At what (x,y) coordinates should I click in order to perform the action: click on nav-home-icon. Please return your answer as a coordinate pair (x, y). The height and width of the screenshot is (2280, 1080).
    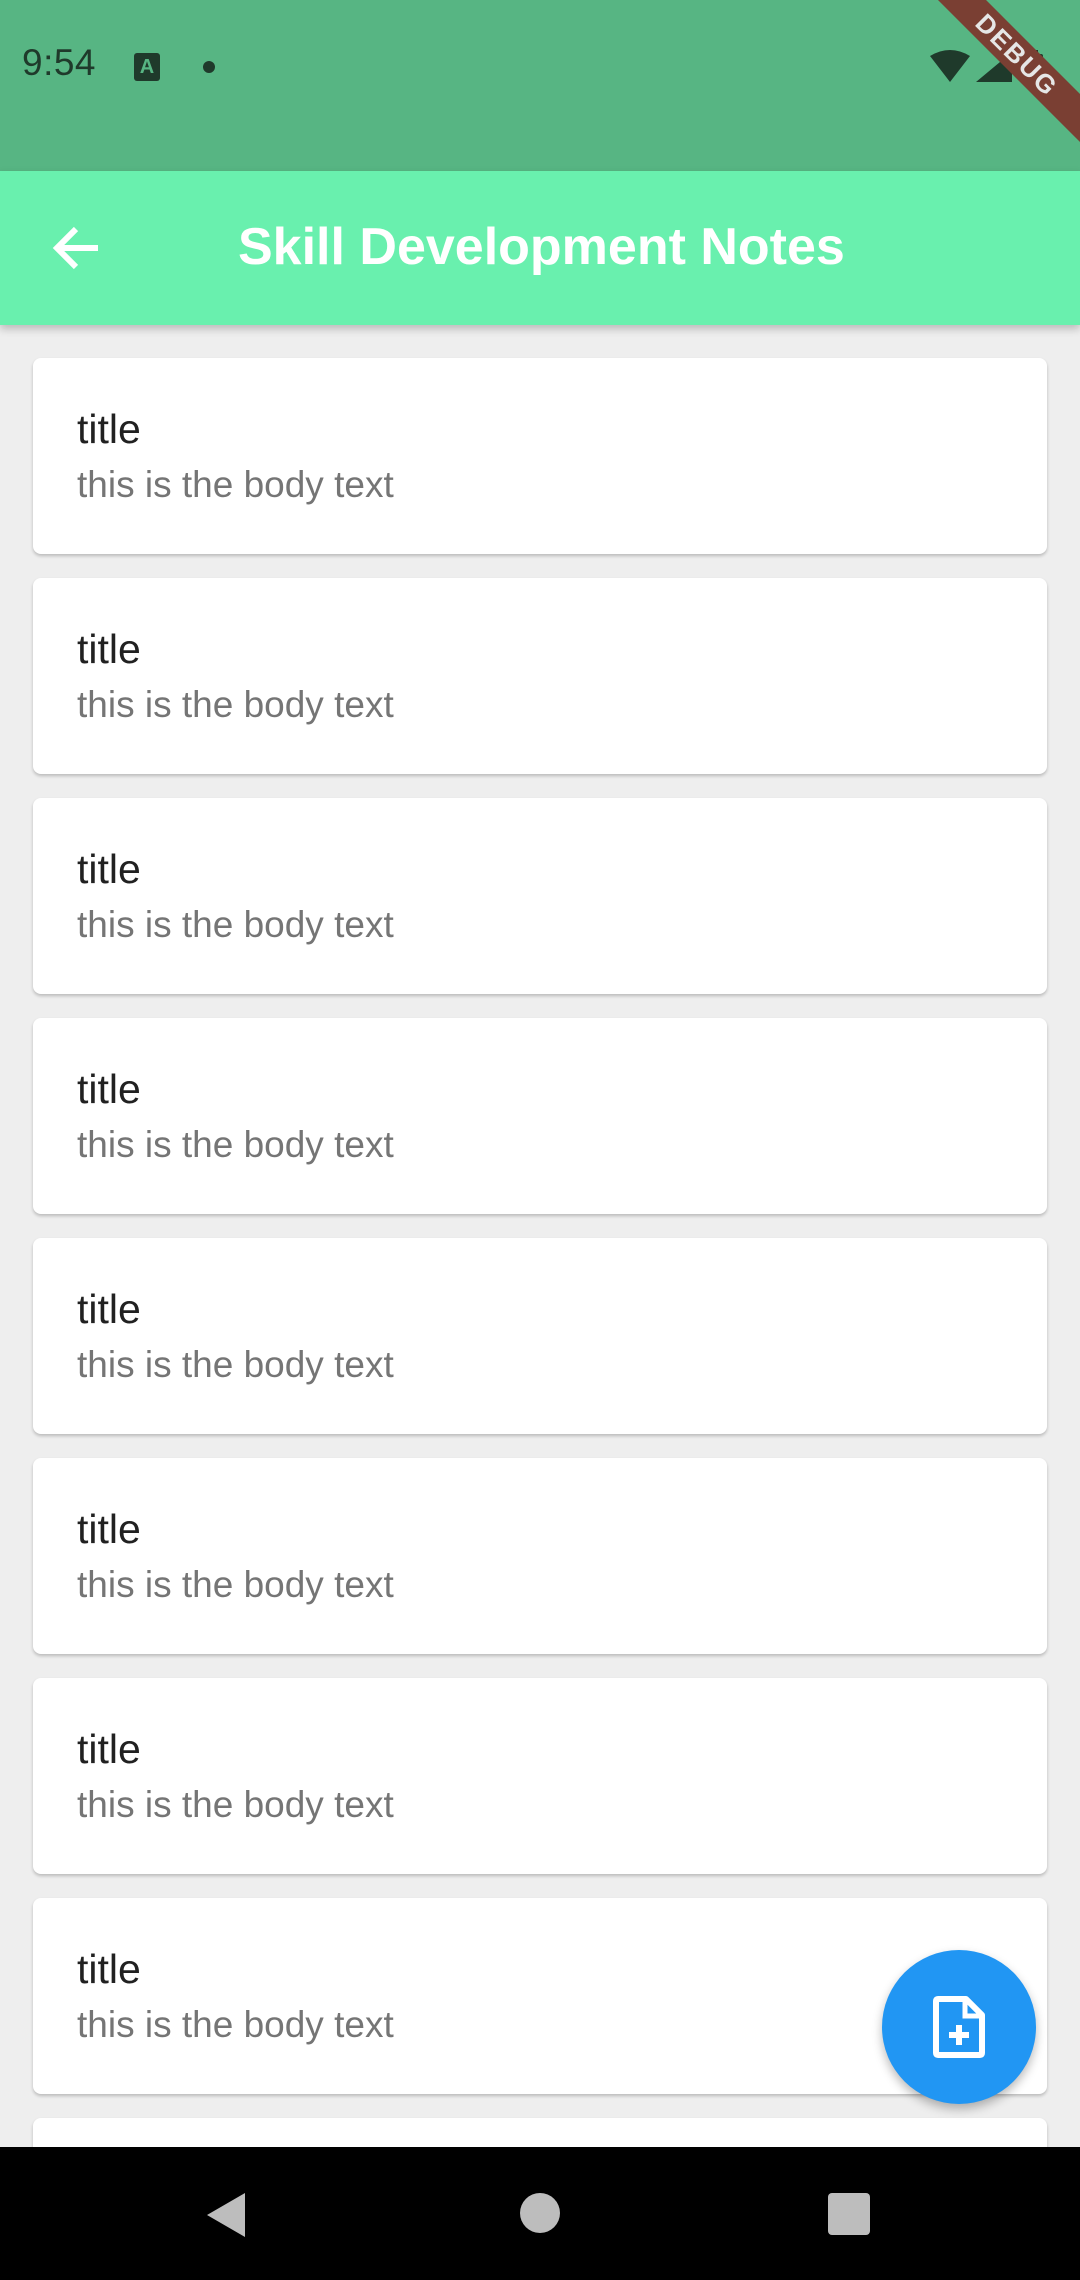
    Looking at the image, I should click on (540, 2213).